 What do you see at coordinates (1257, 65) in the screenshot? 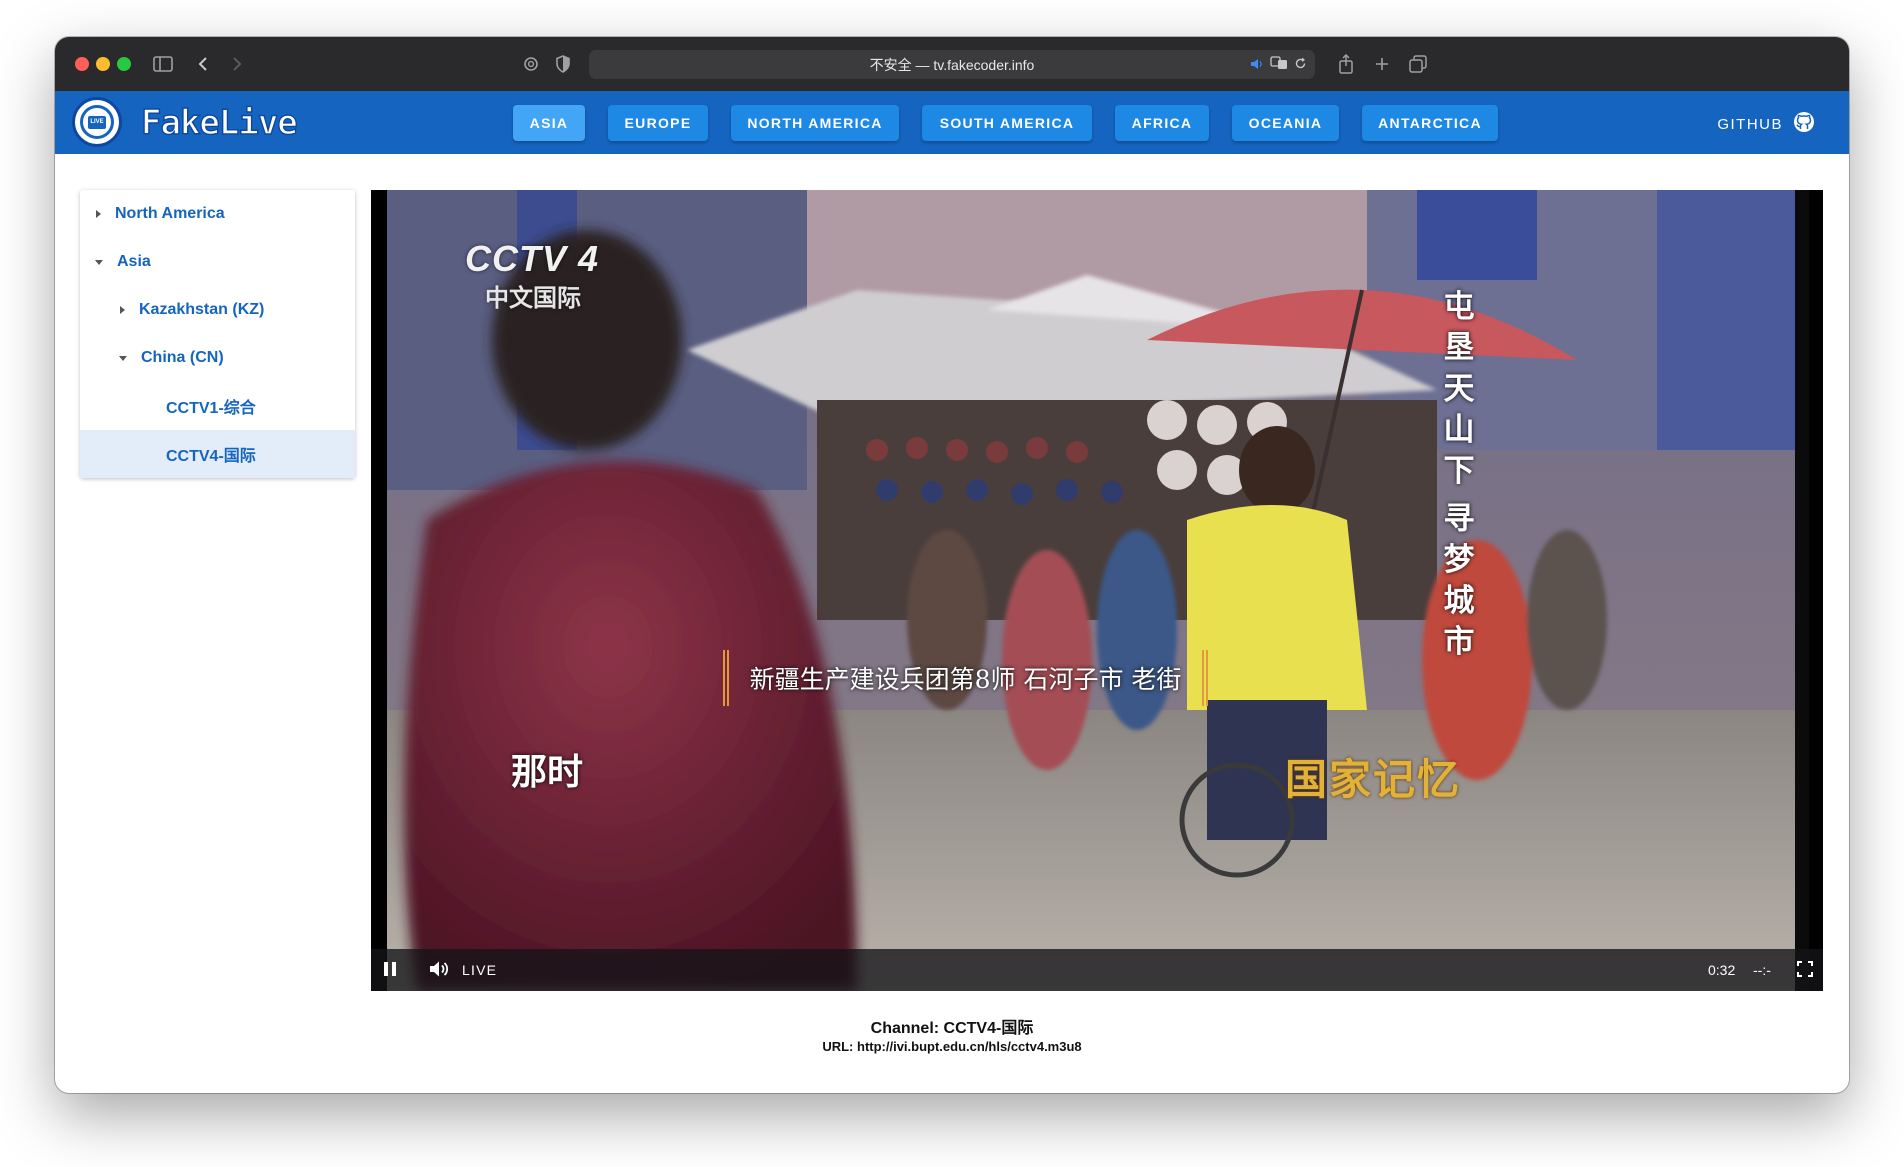
I see `audio-playing-icon` at bounding box center [1257, 65].